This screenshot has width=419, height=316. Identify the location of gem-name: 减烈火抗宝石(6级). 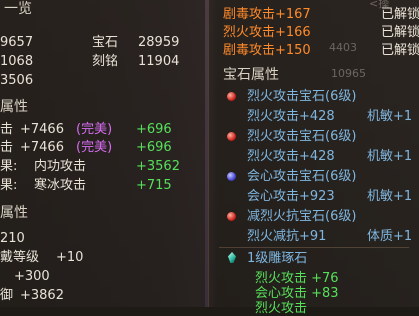
(302, 216).